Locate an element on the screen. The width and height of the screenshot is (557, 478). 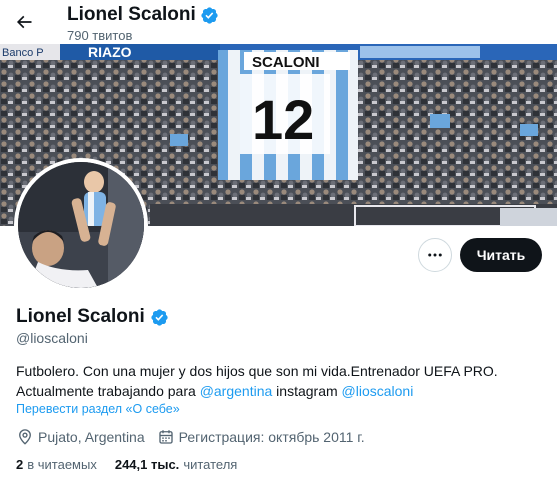
avatar is located at coordinates (81, 225).